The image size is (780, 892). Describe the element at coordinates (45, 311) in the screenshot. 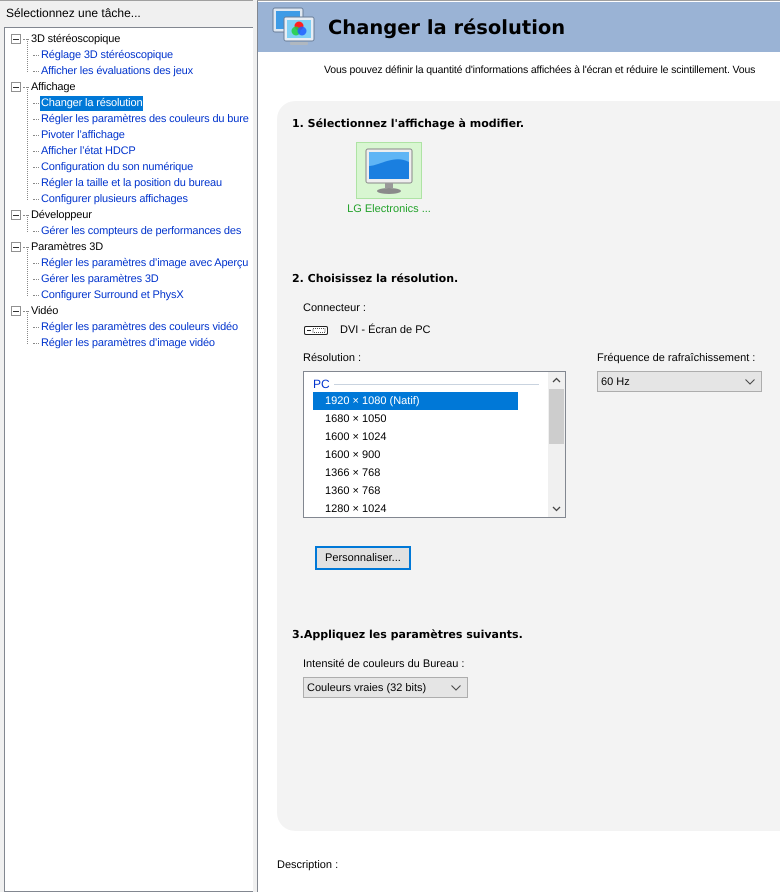

I see `tree-group: Vidéo` at that location.